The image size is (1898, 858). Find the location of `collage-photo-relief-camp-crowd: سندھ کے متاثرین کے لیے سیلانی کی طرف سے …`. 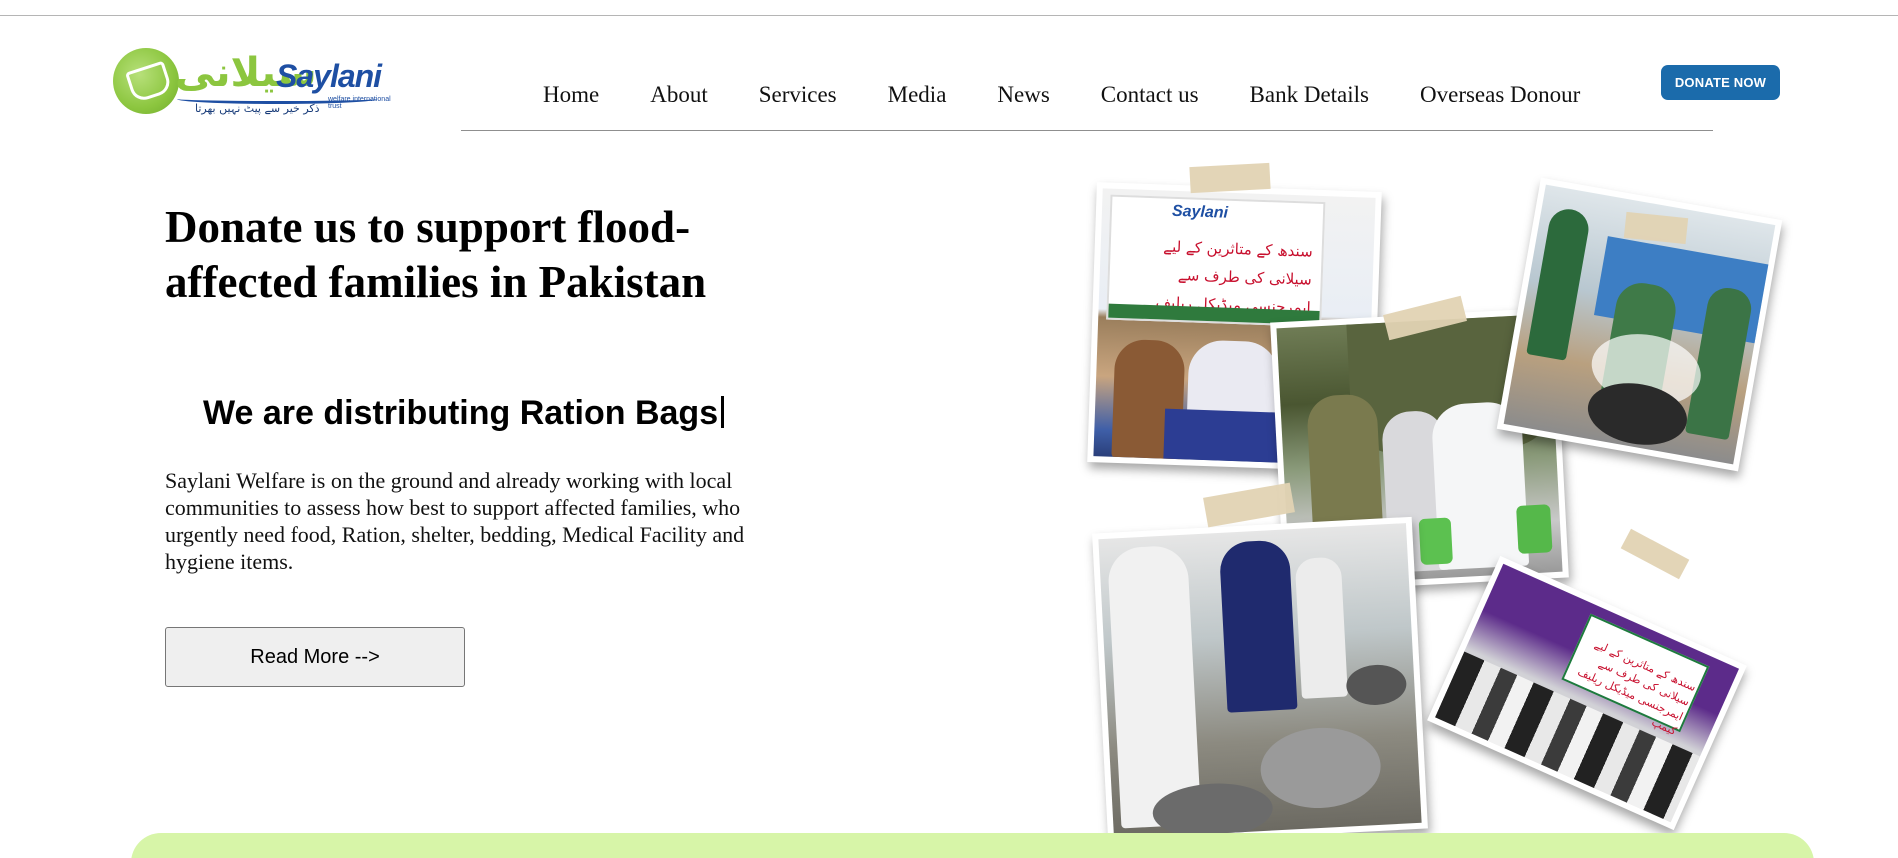

collage-photo-relief-camp-crowd: سندھ کے متاثرین کے لیے سیلانی کی طرف سے … is located at coordinates (1587, 693).